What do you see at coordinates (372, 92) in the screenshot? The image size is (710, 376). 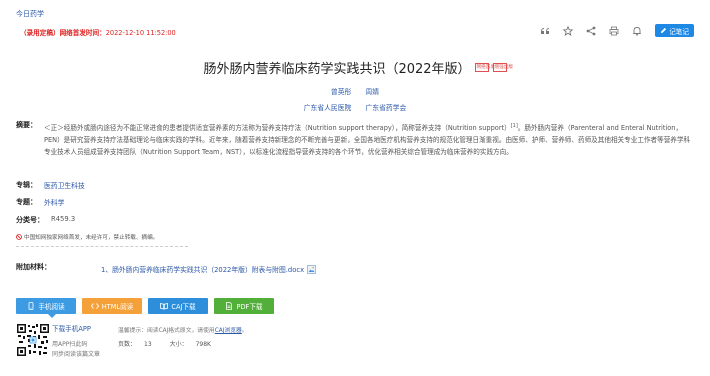 I see `author-link: 周婧` at bounding box center [372, 92].